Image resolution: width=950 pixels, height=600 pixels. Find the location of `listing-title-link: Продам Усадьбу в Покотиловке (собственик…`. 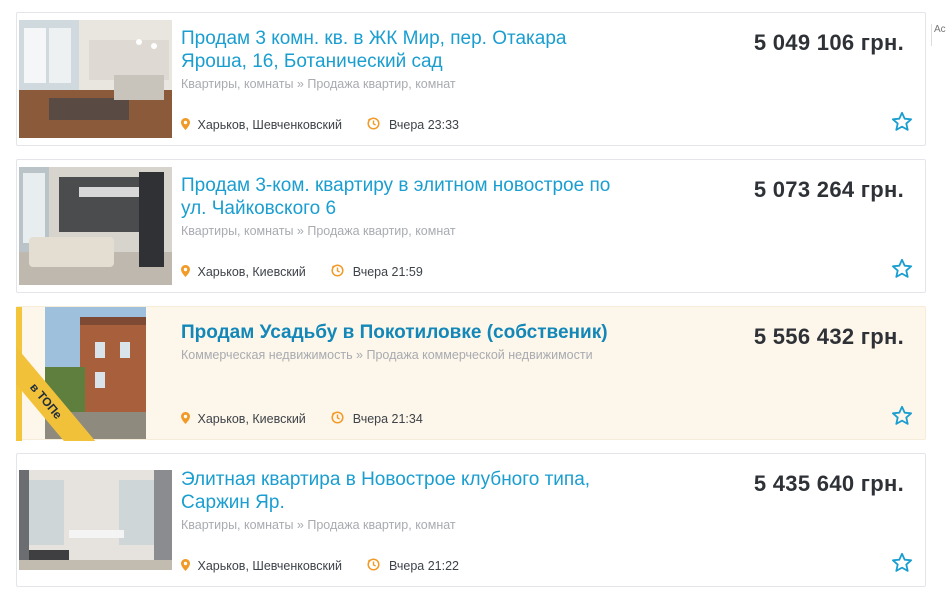

listing-title-link: Продам Усадьбу в Покотиловке (собственик… is located at coordinates (406, 332).